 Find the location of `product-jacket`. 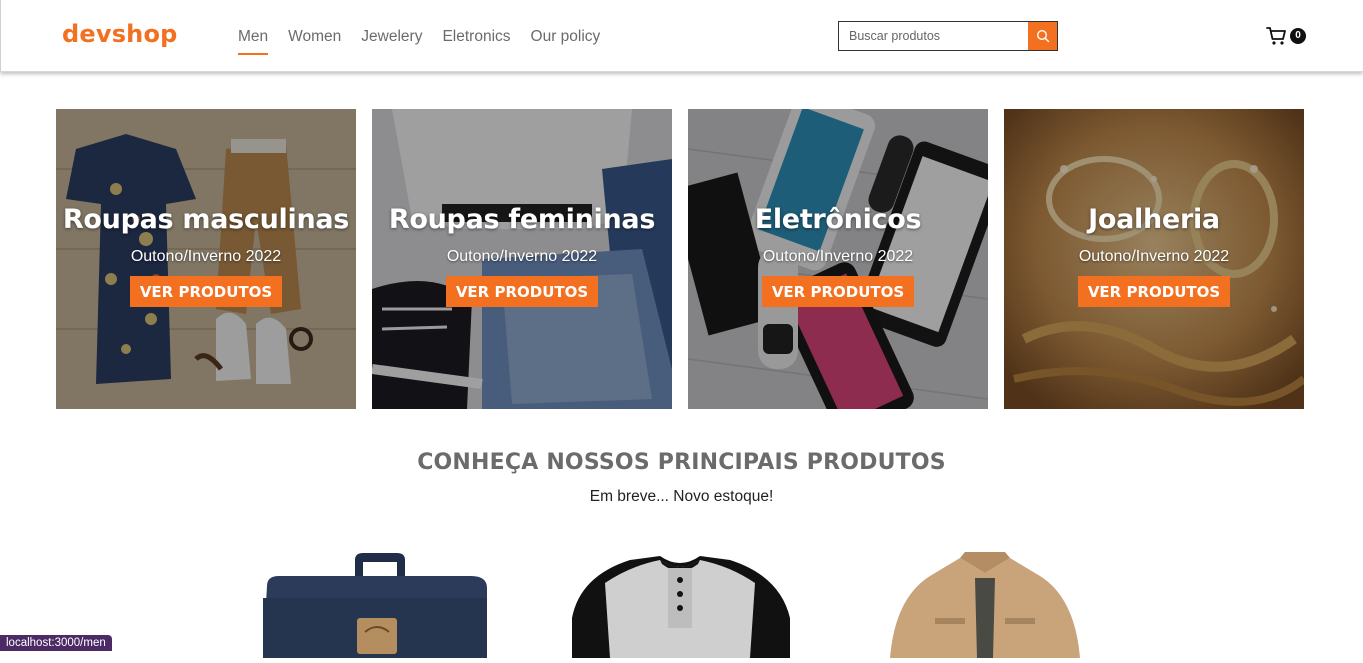

product-jacket is located at coordinates (985, 603).